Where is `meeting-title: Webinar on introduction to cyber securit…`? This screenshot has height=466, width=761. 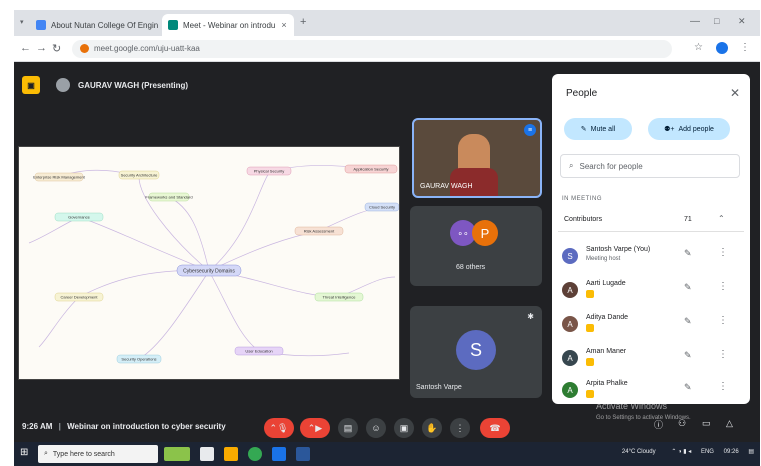
meeting-title: Webinar on introduction to cyber securit… is located at coordinates (146, 426).